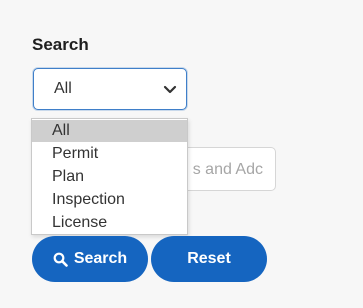  I want to click on search-icon, so click(60, 259).